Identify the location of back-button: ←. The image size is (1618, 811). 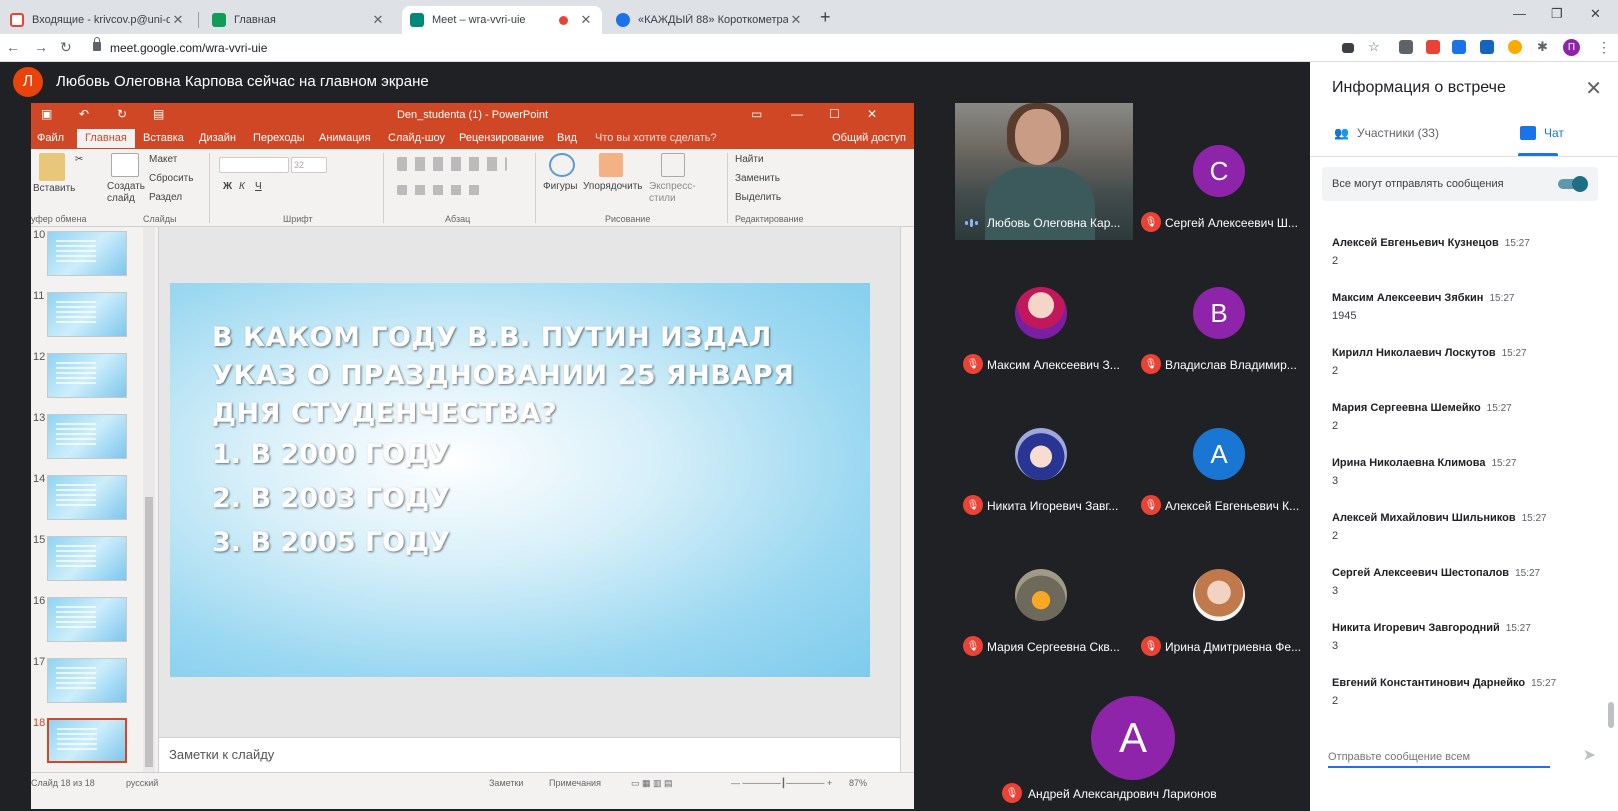
(13, 47).